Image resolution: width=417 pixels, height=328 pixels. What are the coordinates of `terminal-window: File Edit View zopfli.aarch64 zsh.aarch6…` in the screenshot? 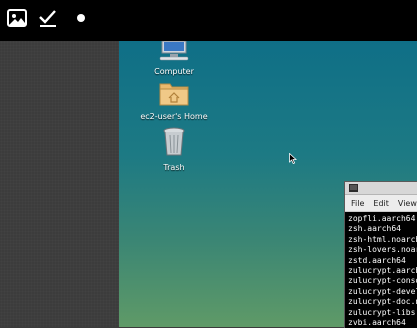 It's located at (380, 254).